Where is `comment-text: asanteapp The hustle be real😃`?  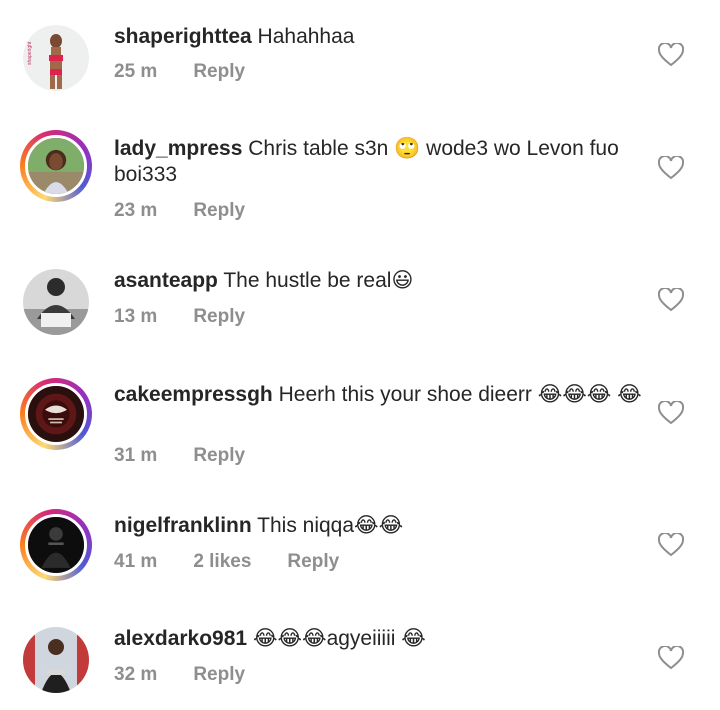
comment-text: asanteapp The hustle be real😃 is located at coordinates (379, 281).